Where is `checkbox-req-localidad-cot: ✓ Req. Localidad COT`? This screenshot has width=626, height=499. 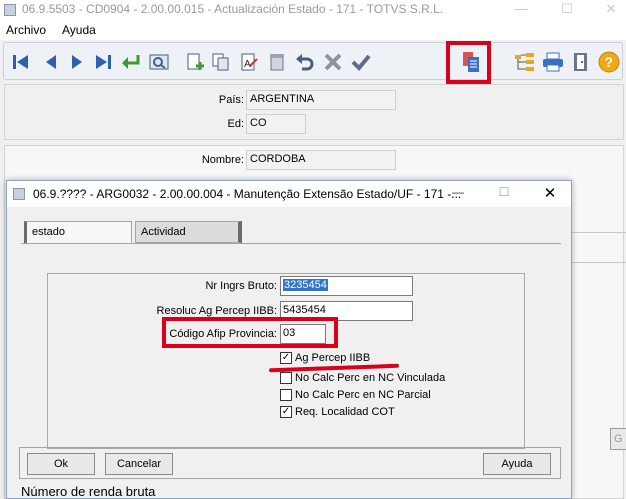
checkbox-req-localidad-cot: ✓ Req. Localidad COT is located at coordinates (337, 412).